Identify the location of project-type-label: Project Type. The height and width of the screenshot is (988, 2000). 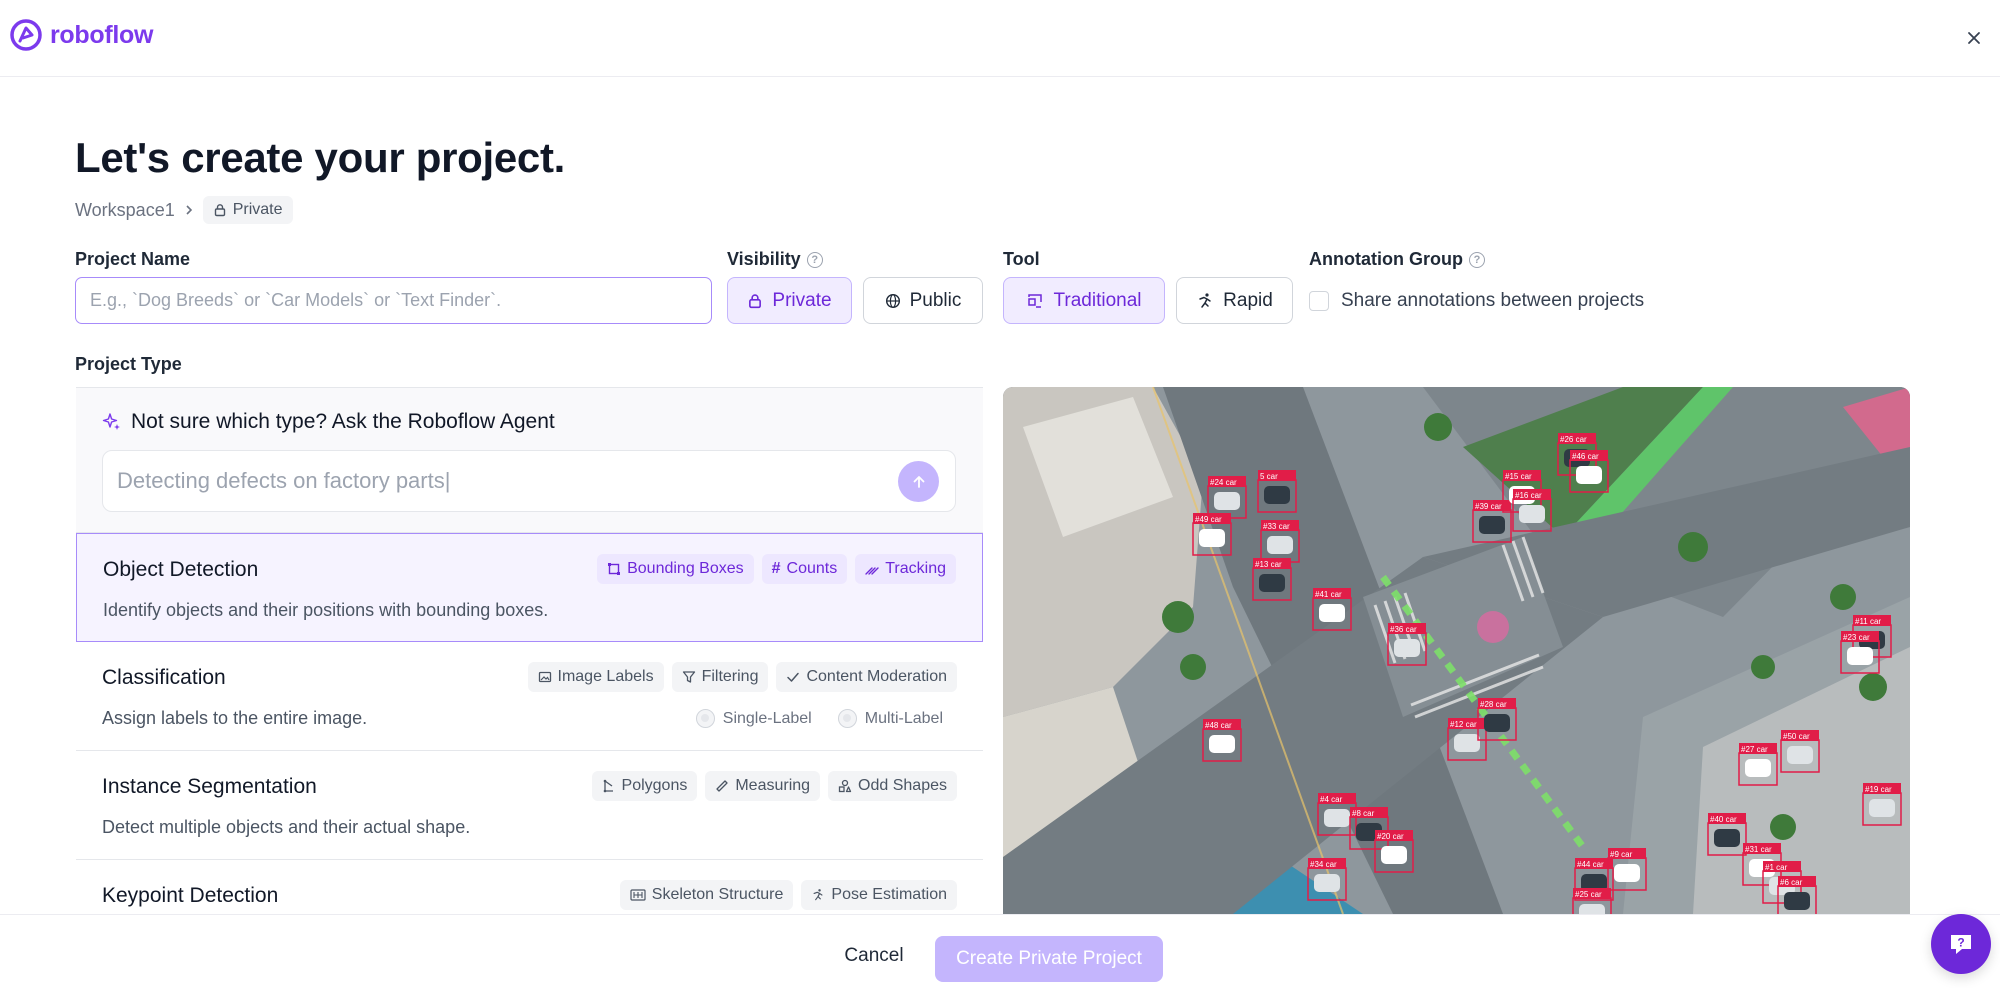
(128, 364).